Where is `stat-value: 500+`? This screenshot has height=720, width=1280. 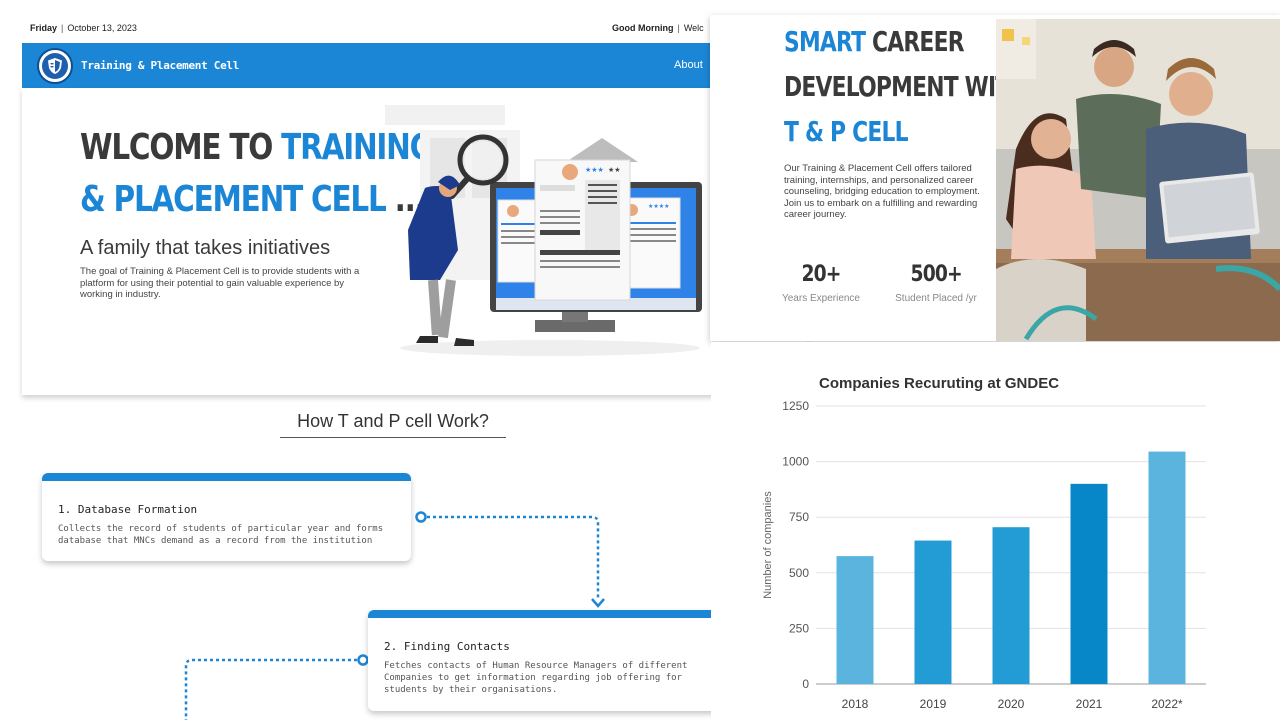 stat-value: 500+ is located at coordinates (936, 274).